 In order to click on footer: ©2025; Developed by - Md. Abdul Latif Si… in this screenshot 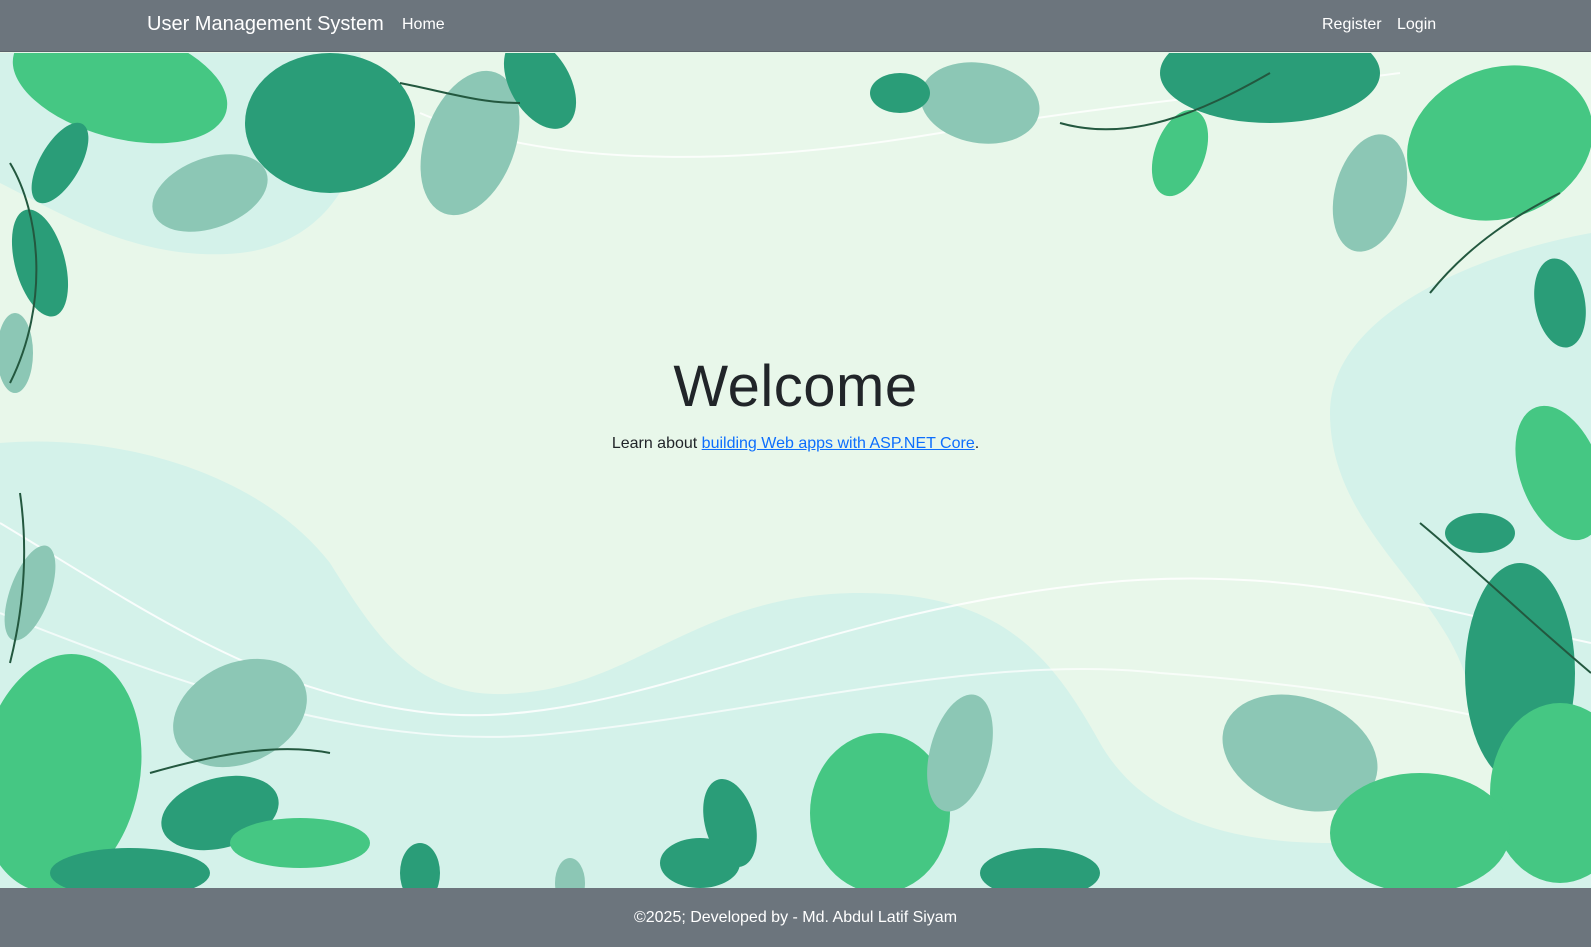, I will do `click(795, 917)`.